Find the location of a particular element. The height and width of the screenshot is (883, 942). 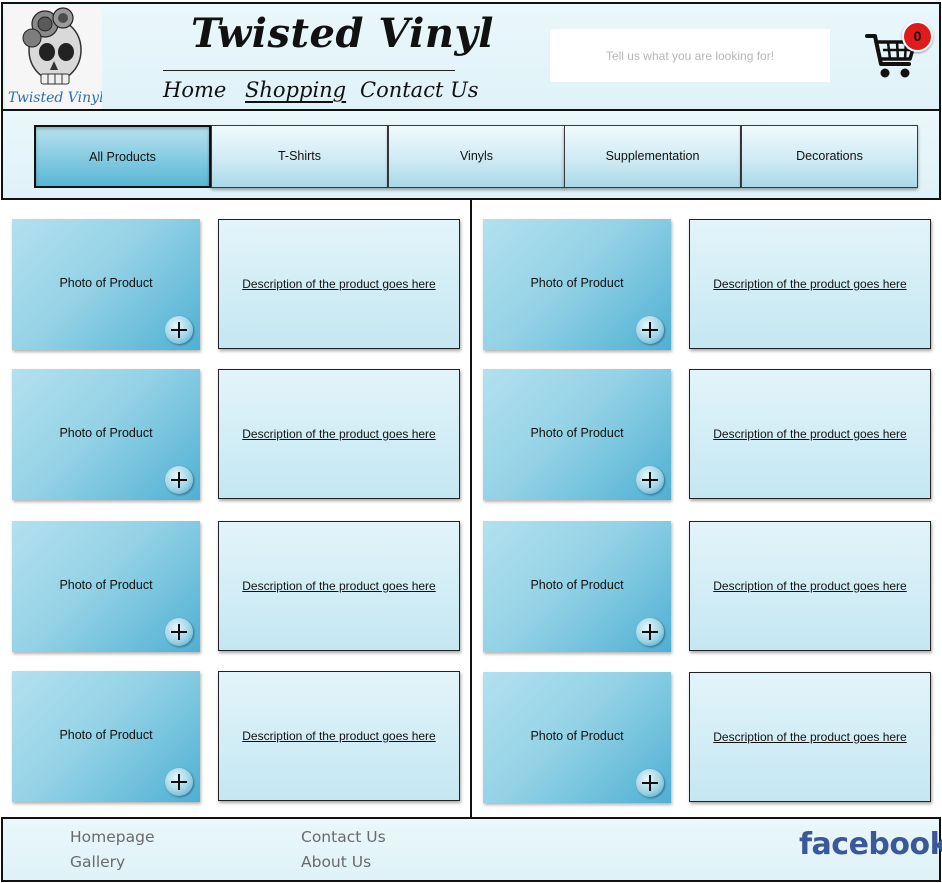

tab-t-shirts: T-Shirts is located at coordinates (299, 156).